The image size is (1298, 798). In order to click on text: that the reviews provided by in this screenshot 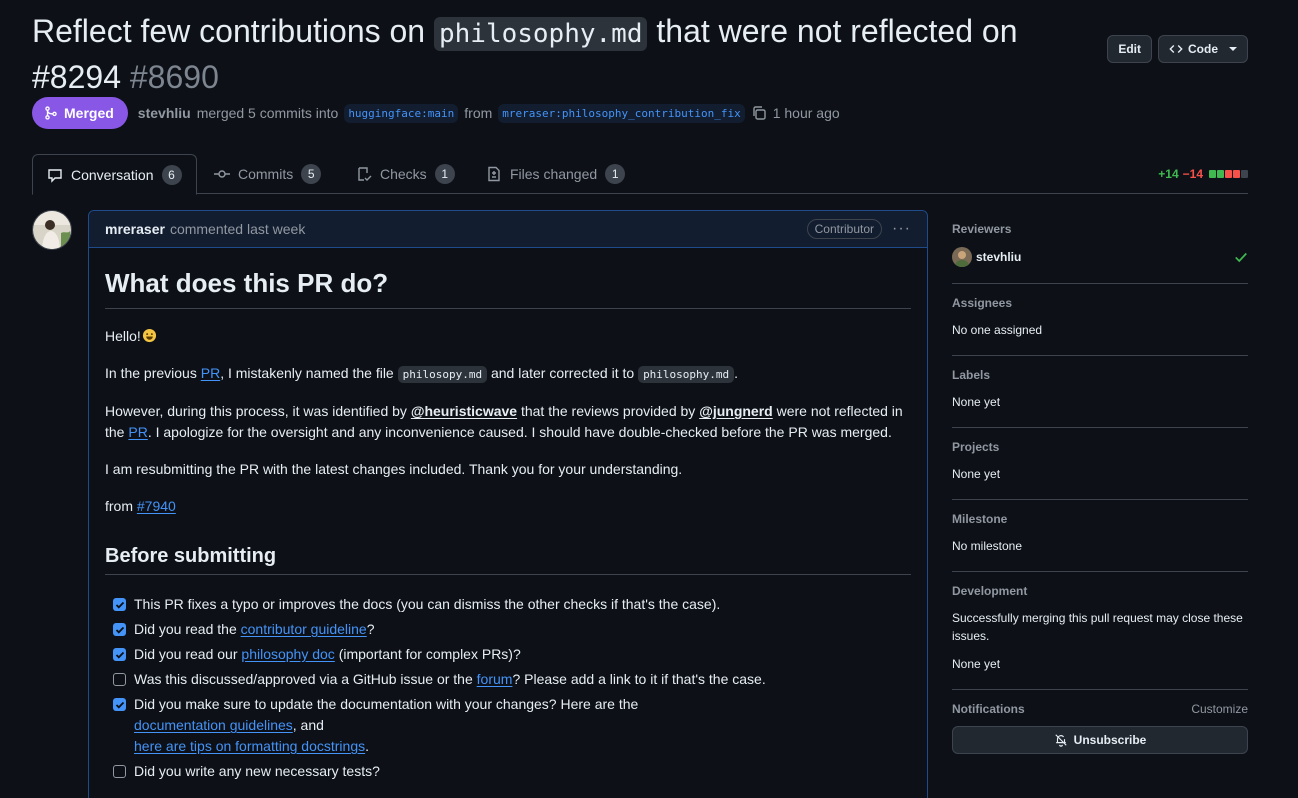, I will do `click(608, 411)`.